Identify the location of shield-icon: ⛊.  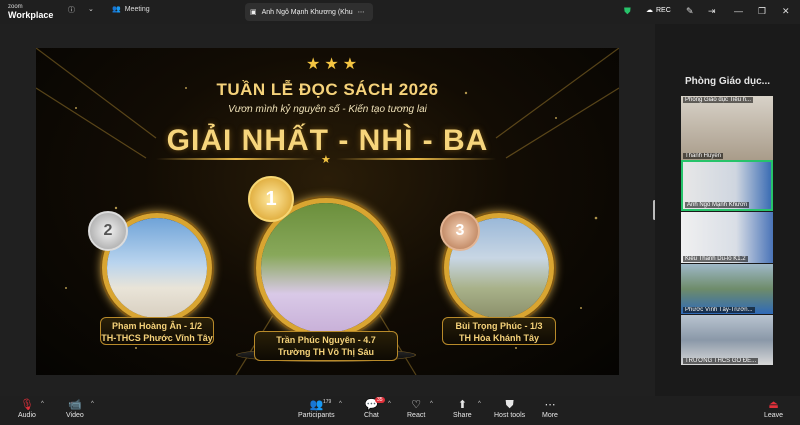
(509, 405).